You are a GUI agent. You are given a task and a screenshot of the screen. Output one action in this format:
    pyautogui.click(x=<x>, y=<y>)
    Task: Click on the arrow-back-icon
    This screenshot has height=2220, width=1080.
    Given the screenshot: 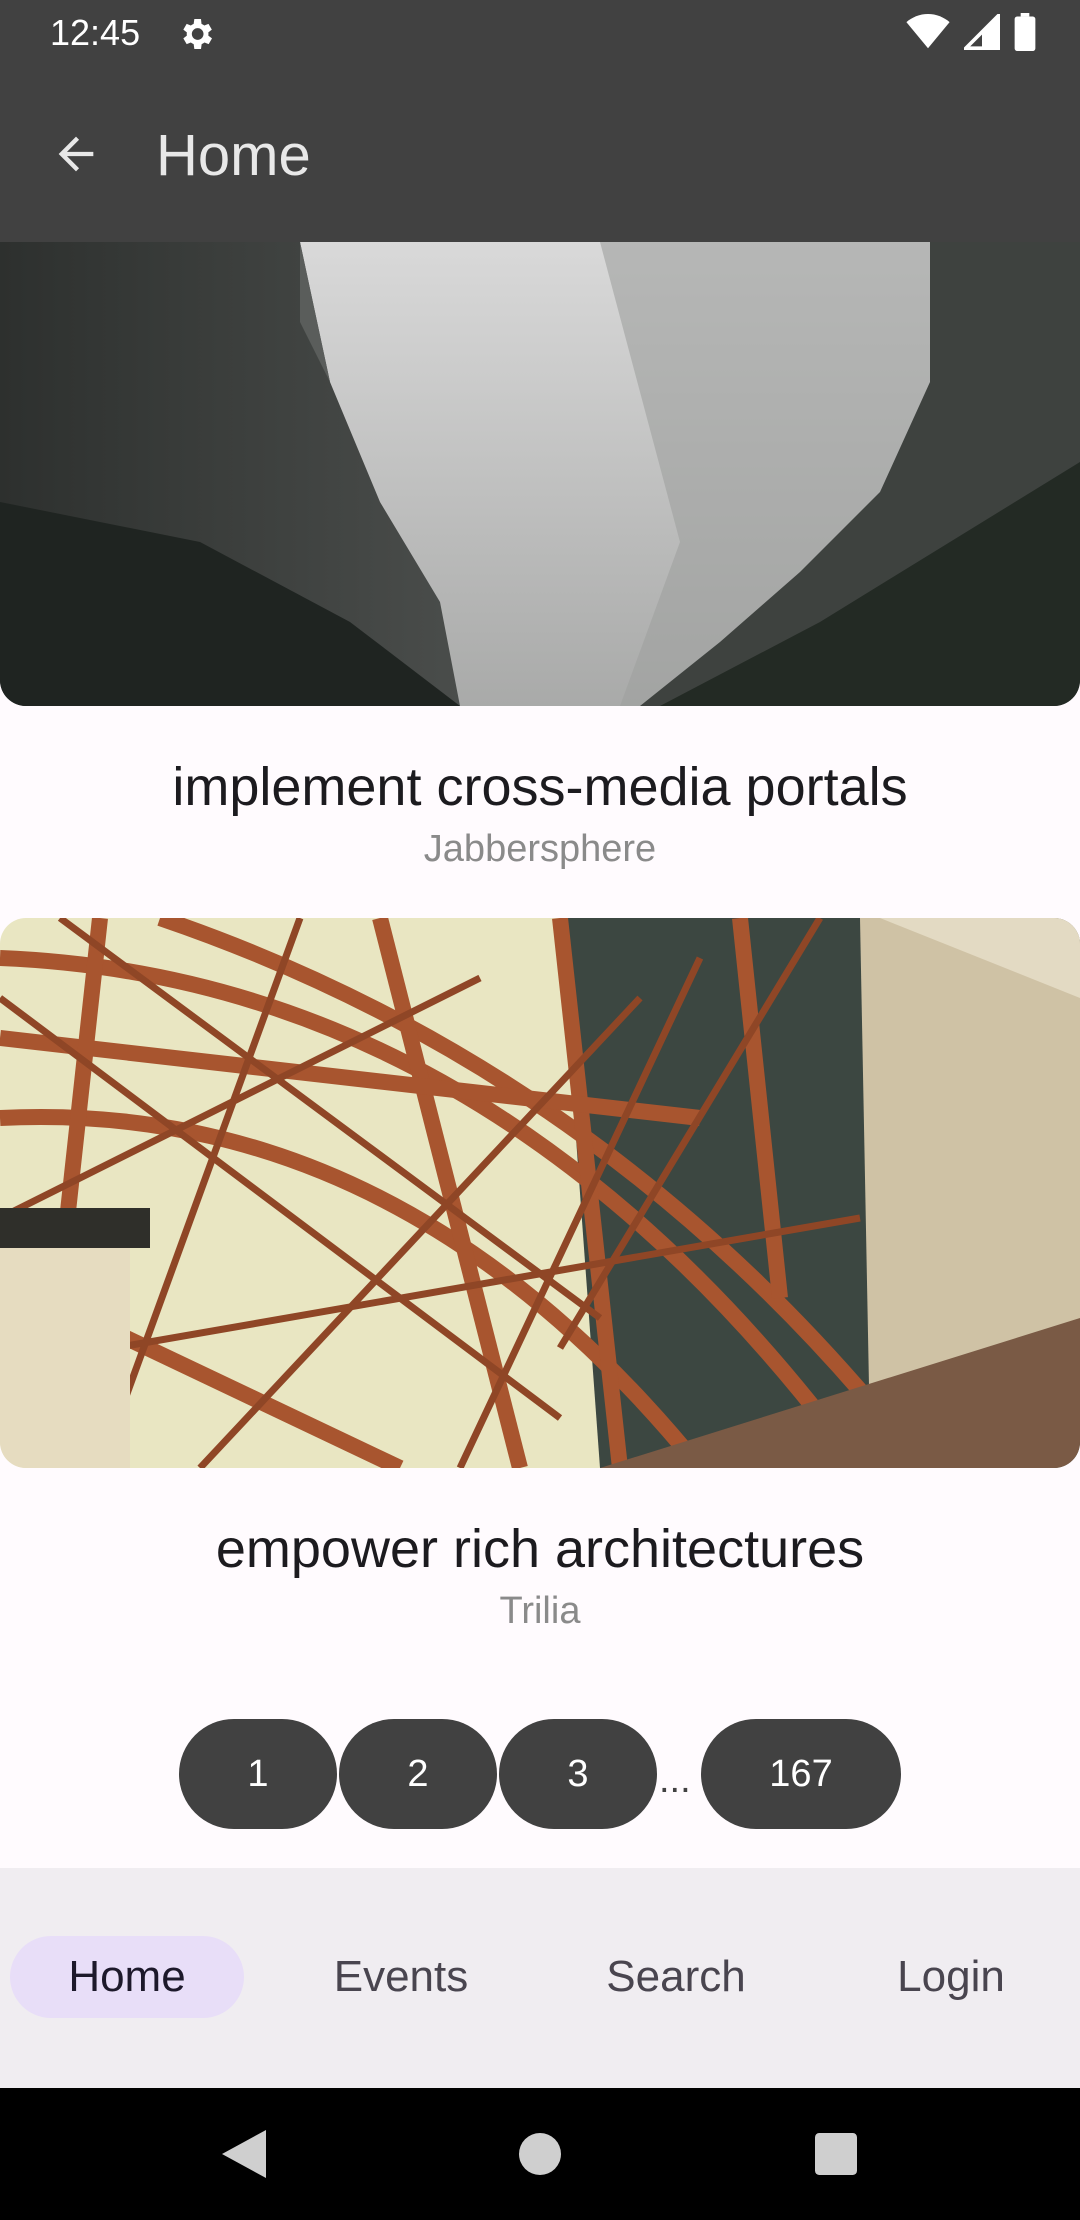 What is the action you would take?
    pyautogui.click(x=76, y=154)
    